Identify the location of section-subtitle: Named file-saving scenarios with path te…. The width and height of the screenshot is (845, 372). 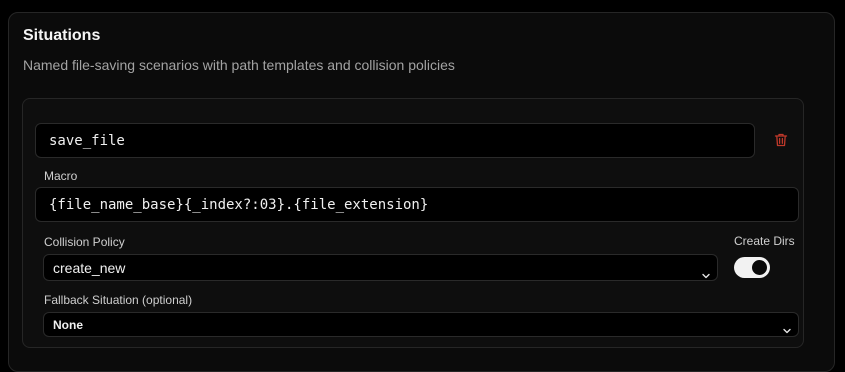
(239, 65).